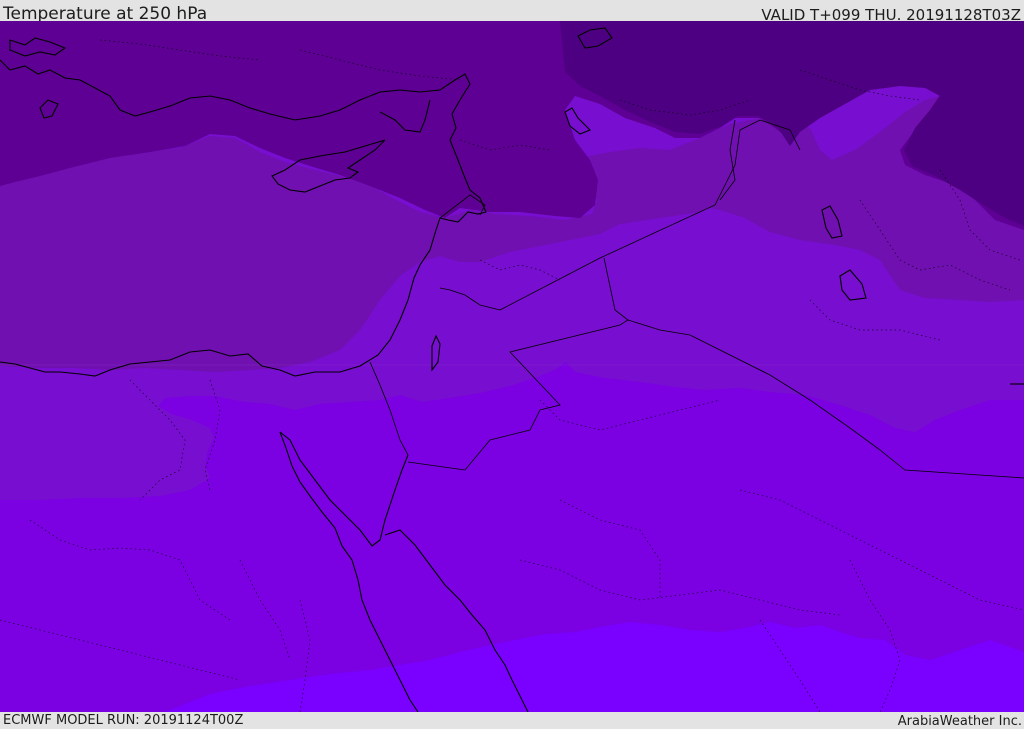 The height and width of the screenshot is (729, 1024). What do you see at coordinates (959, 721) in the screenshot?
I see `credit-label: ArabiaWeather Inc.` at bounding box center [959, 721].